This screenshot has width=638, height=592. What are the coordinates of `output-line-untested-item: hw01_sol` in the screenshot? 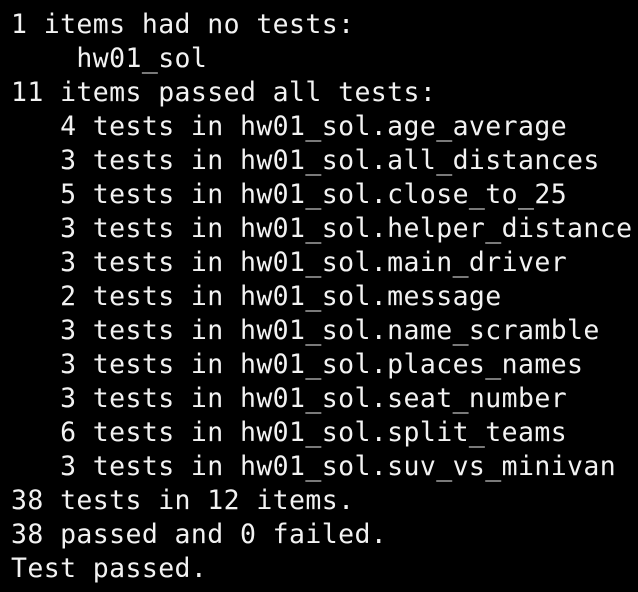 It's located at (109, 58).